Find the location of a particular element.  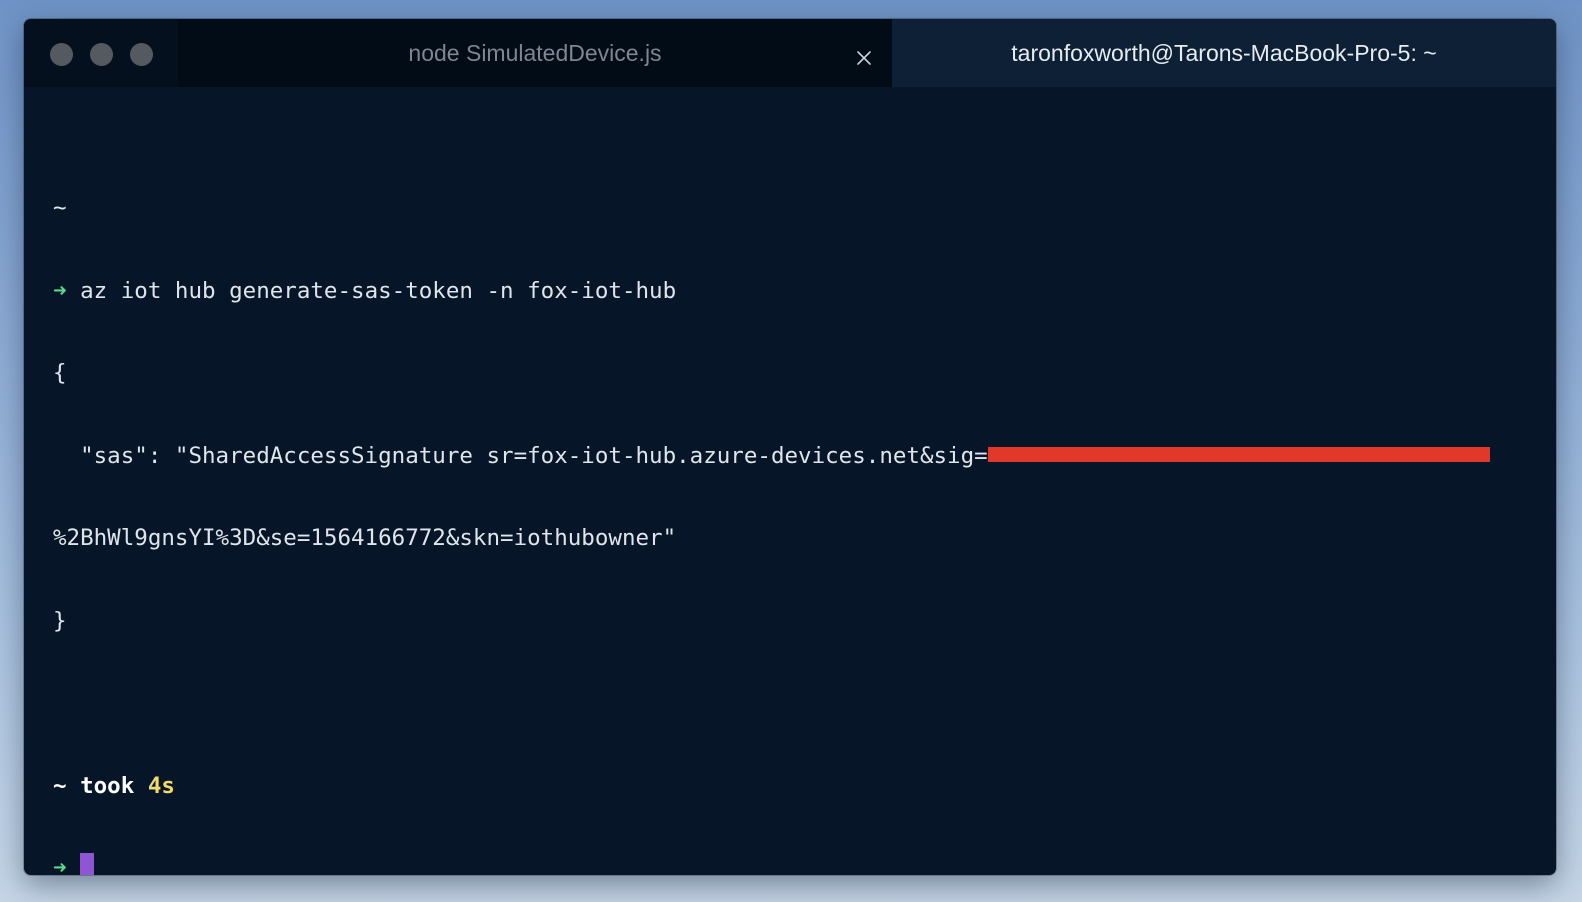

minimize-window-button is located at coordinates (101, 54).